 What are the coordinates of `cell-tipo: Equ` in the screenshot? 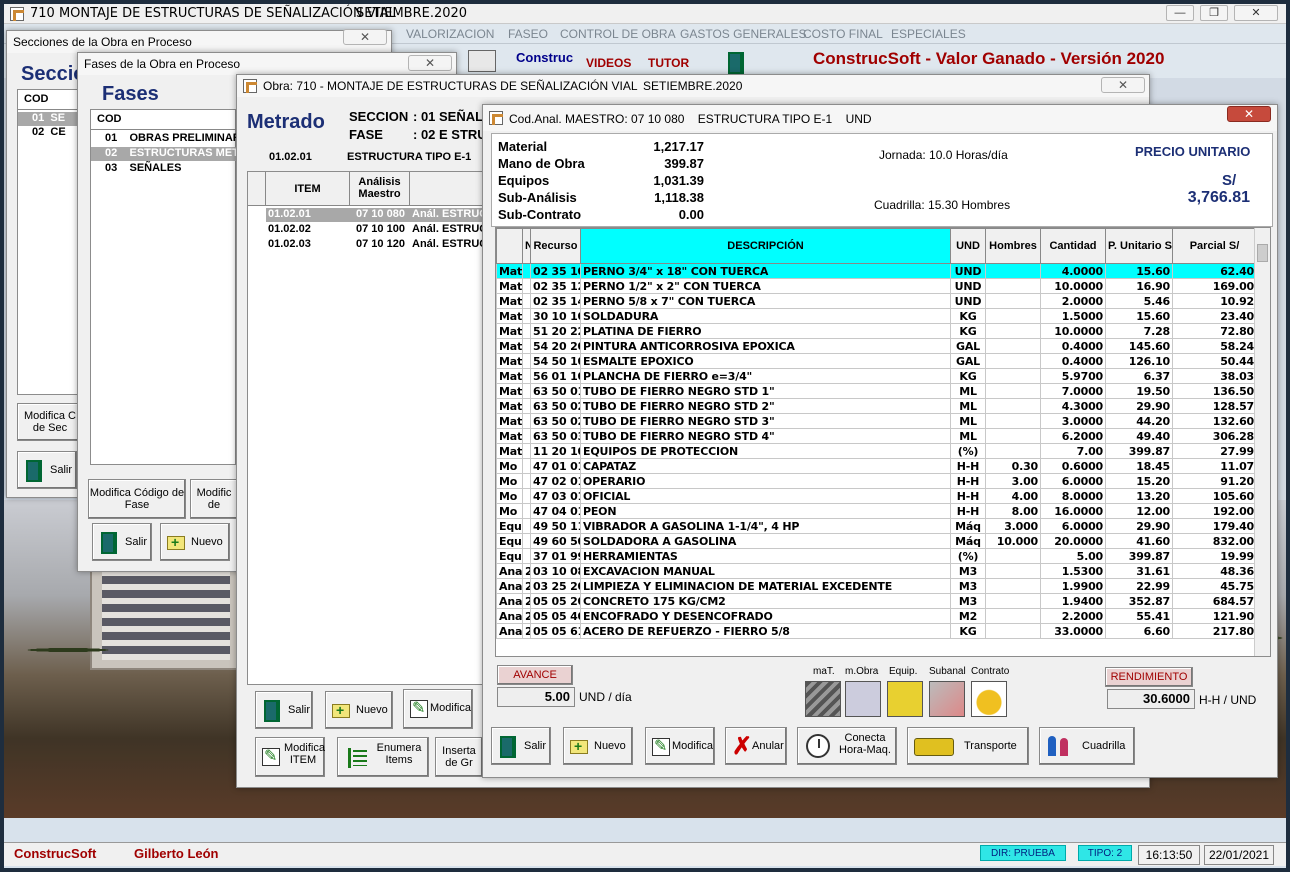 It's located at (509, 526).